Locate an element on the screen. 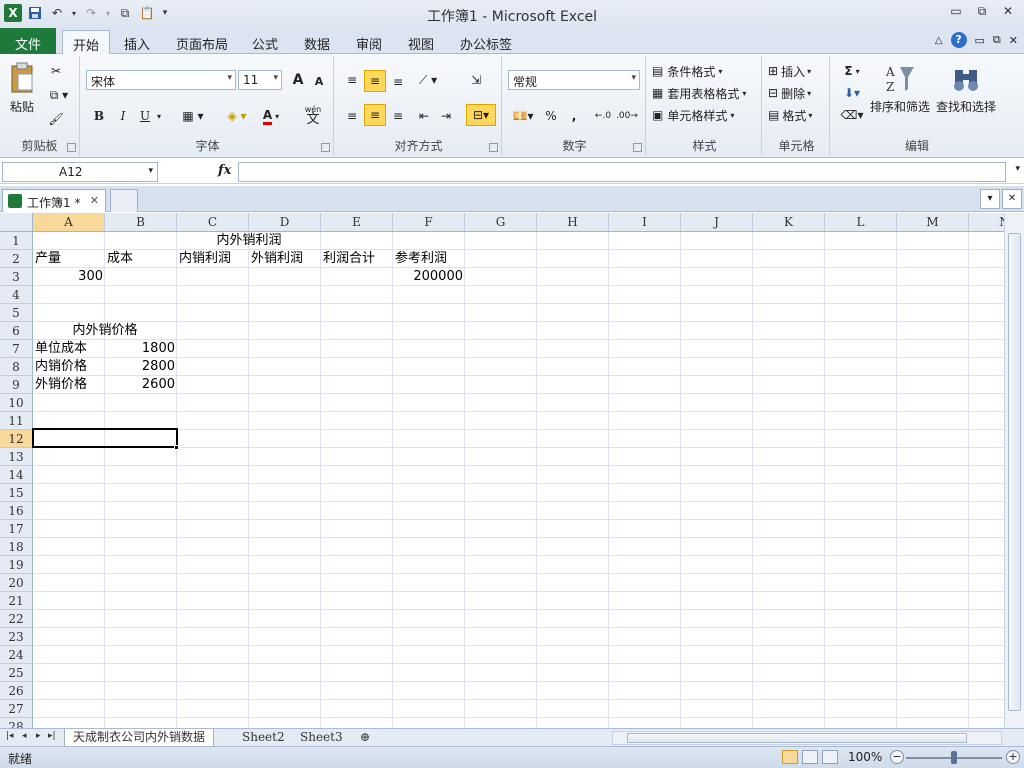 The width and height of the screenshot is (1024, 768). sheet-tab-1: 天成制衣公司内外销数据 is located at coordinates (139, 738).